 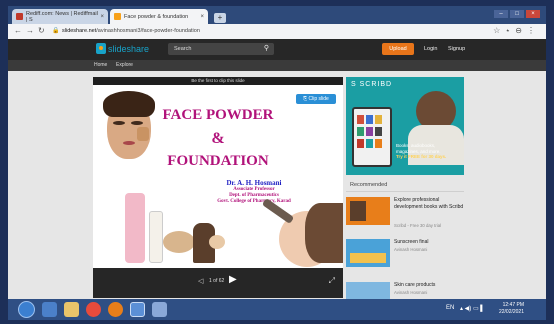 I want to click on rediff-favicon-icon, so click(x=19, y=16).